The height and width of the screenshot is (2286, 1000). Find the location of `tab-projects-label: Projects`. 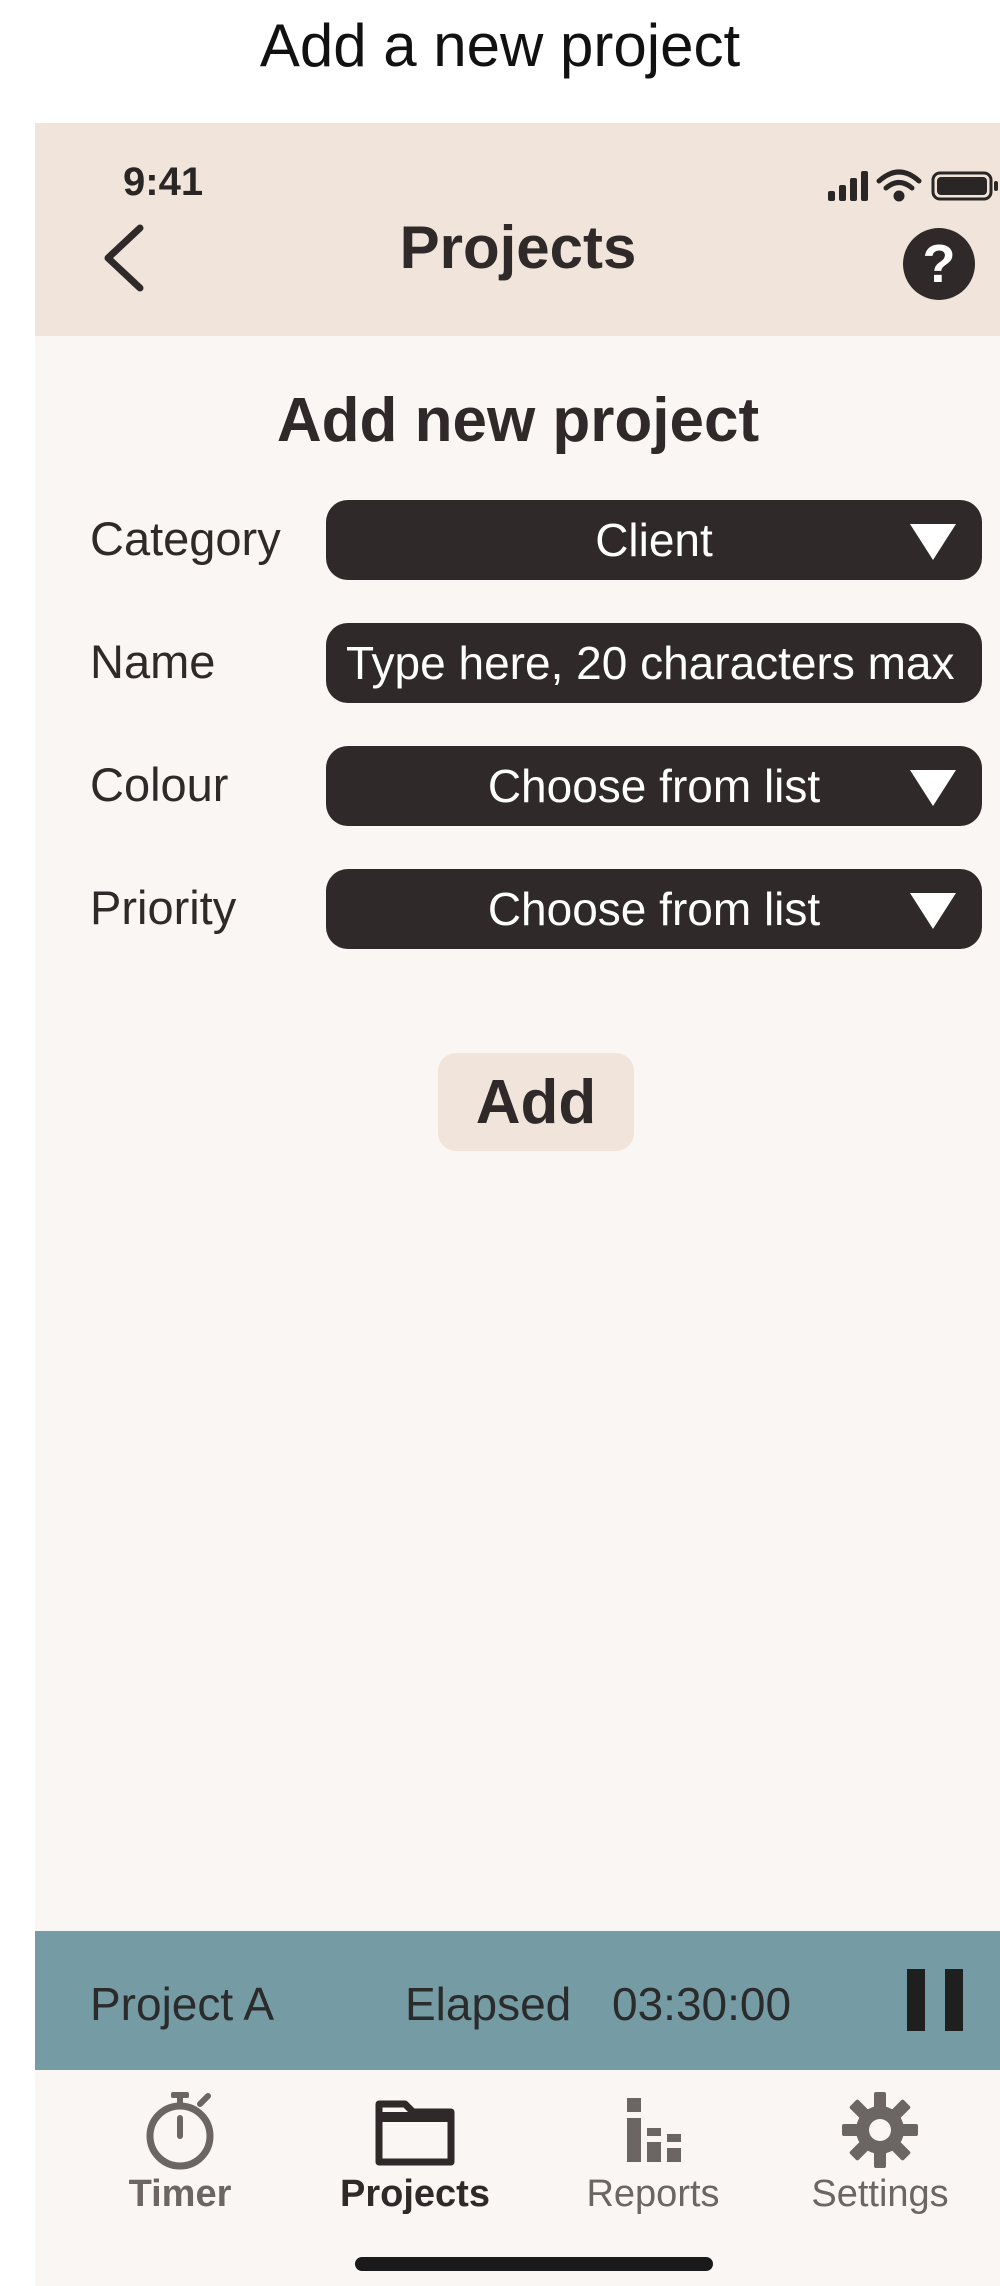

tab-projects-label: Projects is located at coordinates (415, 2194).